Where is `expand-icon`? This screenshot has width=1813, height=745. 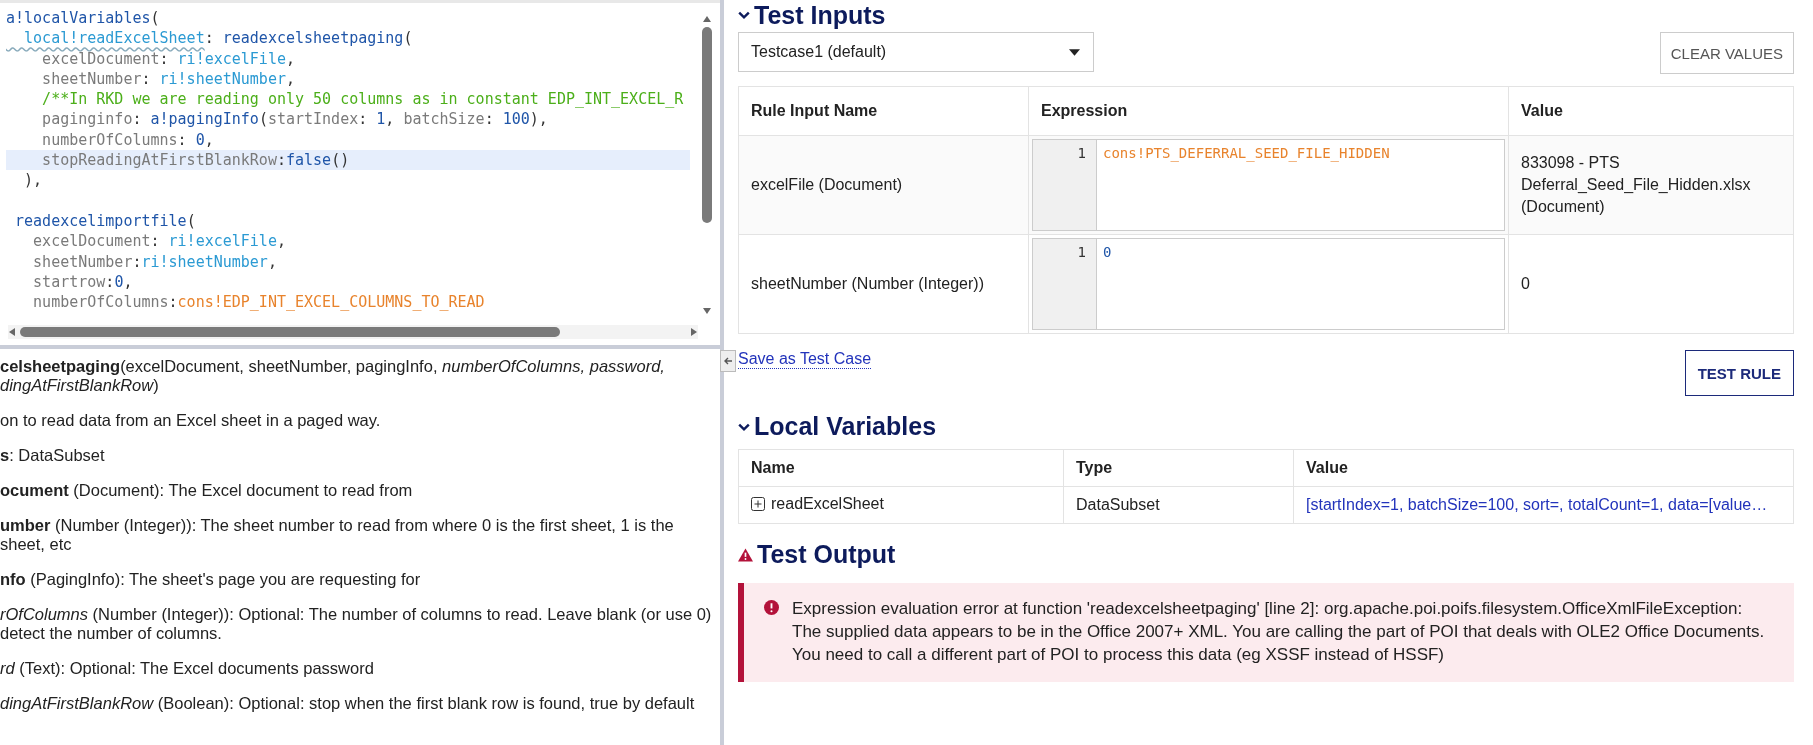
expand-icon is located at coordinates (758, 504).